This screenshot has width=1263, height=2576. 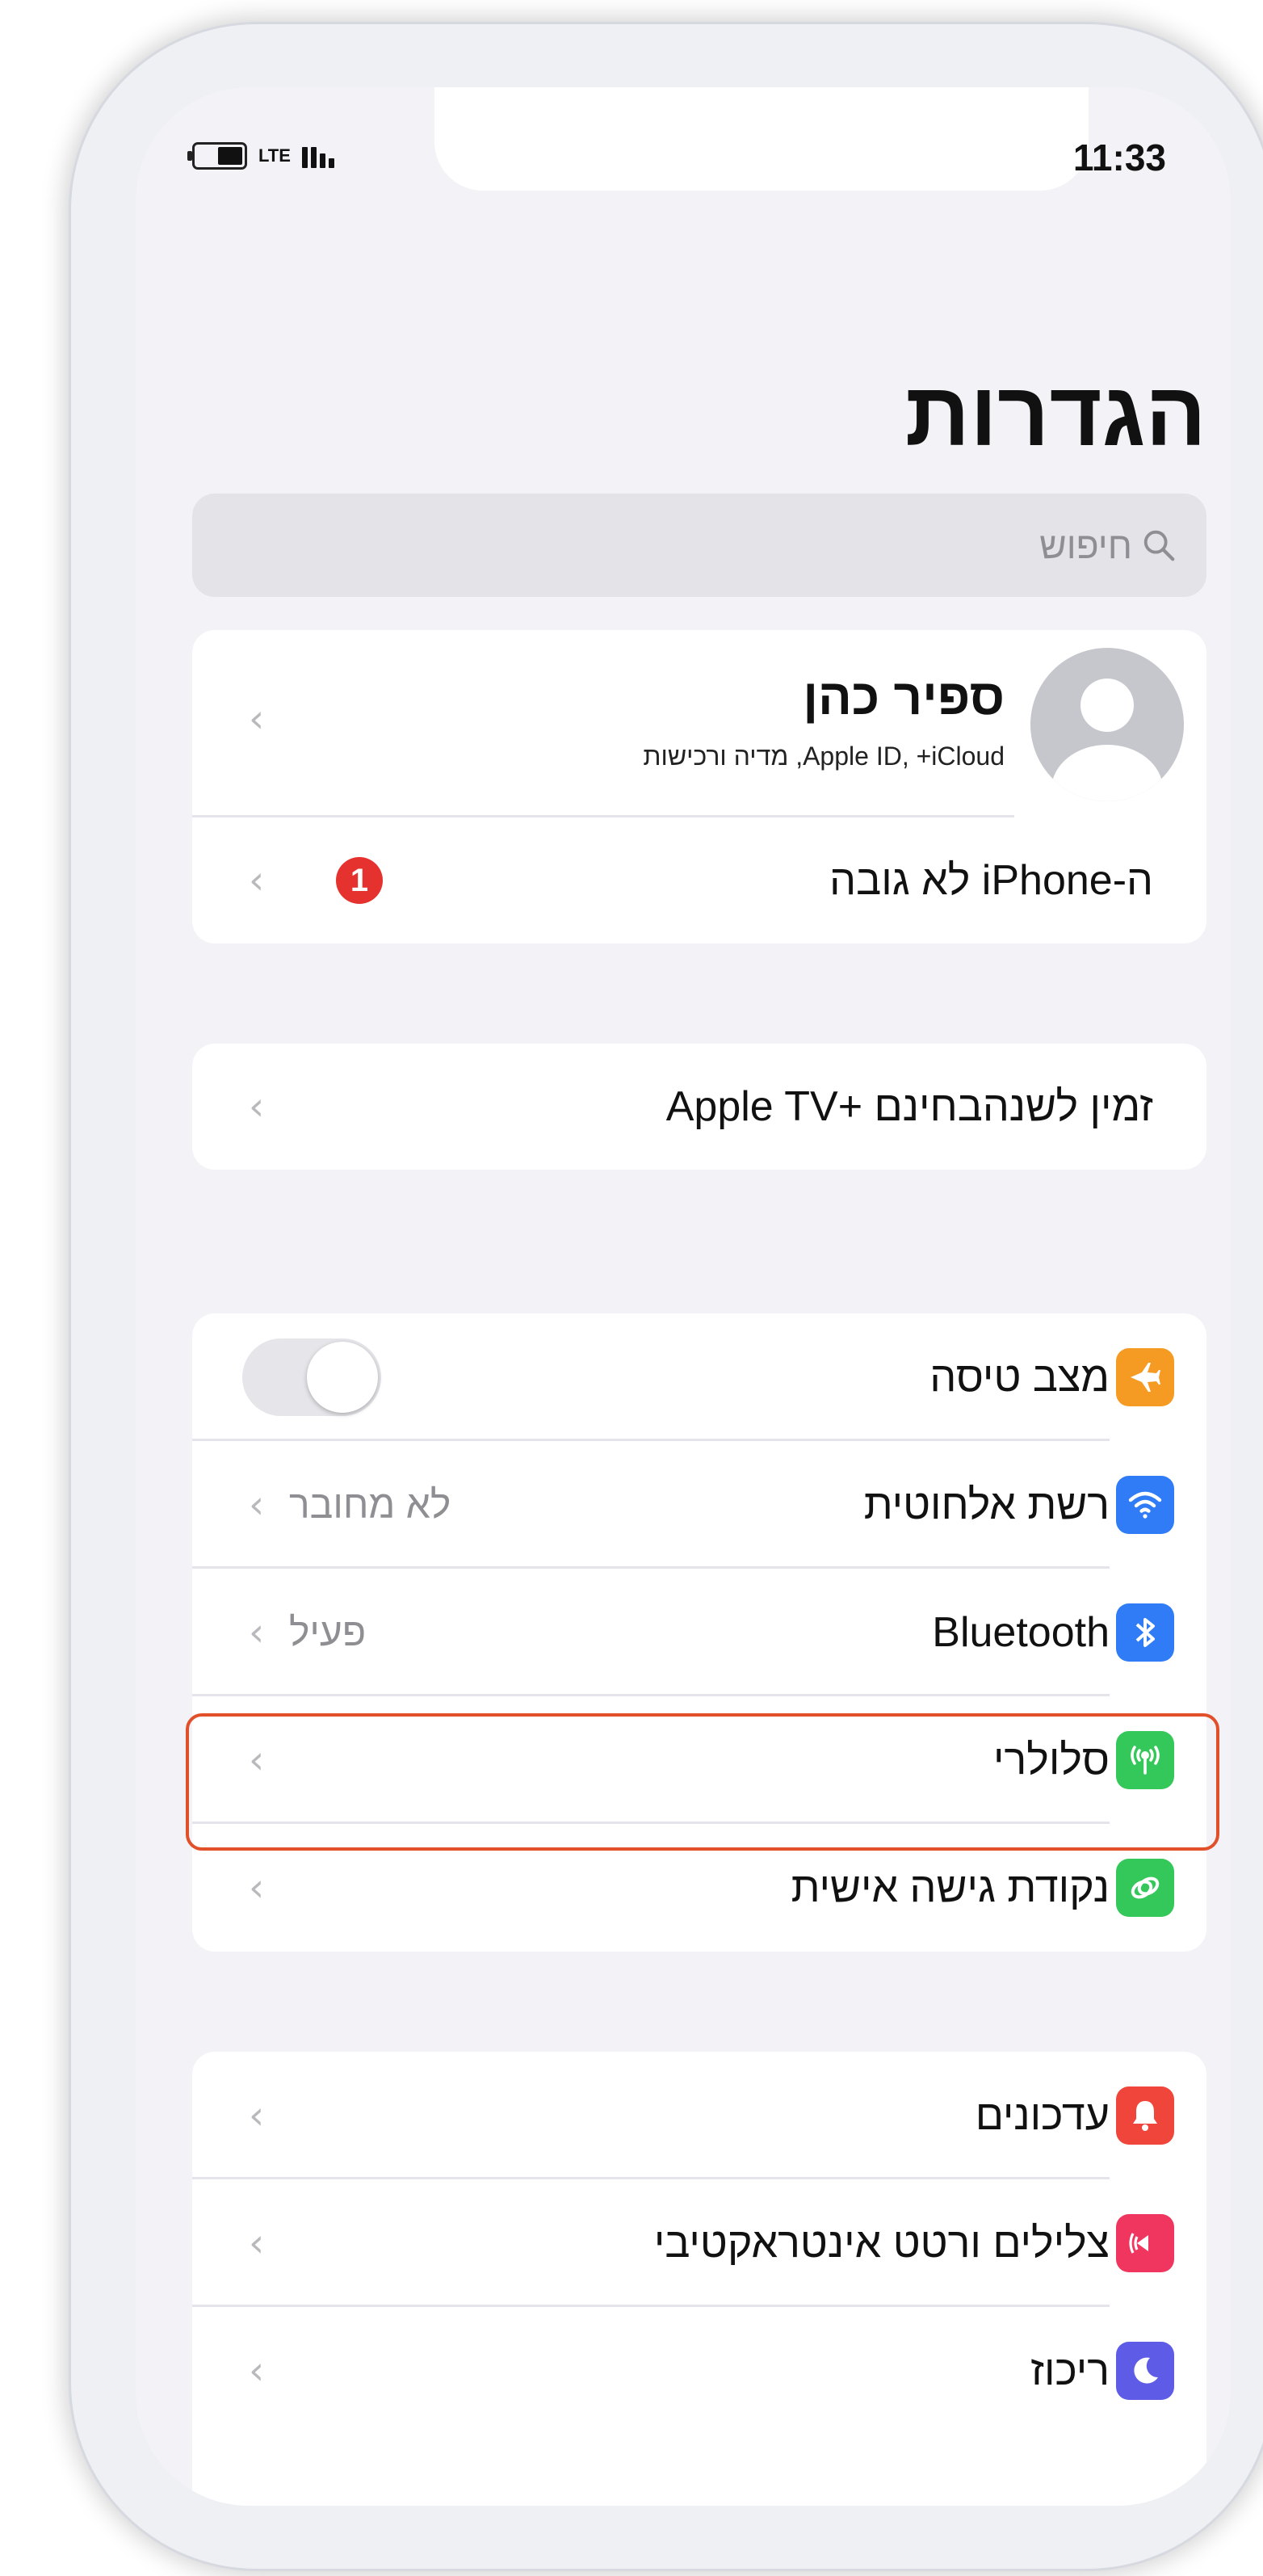 I want to click on moon-icon, so click(x=1145, y=2371).